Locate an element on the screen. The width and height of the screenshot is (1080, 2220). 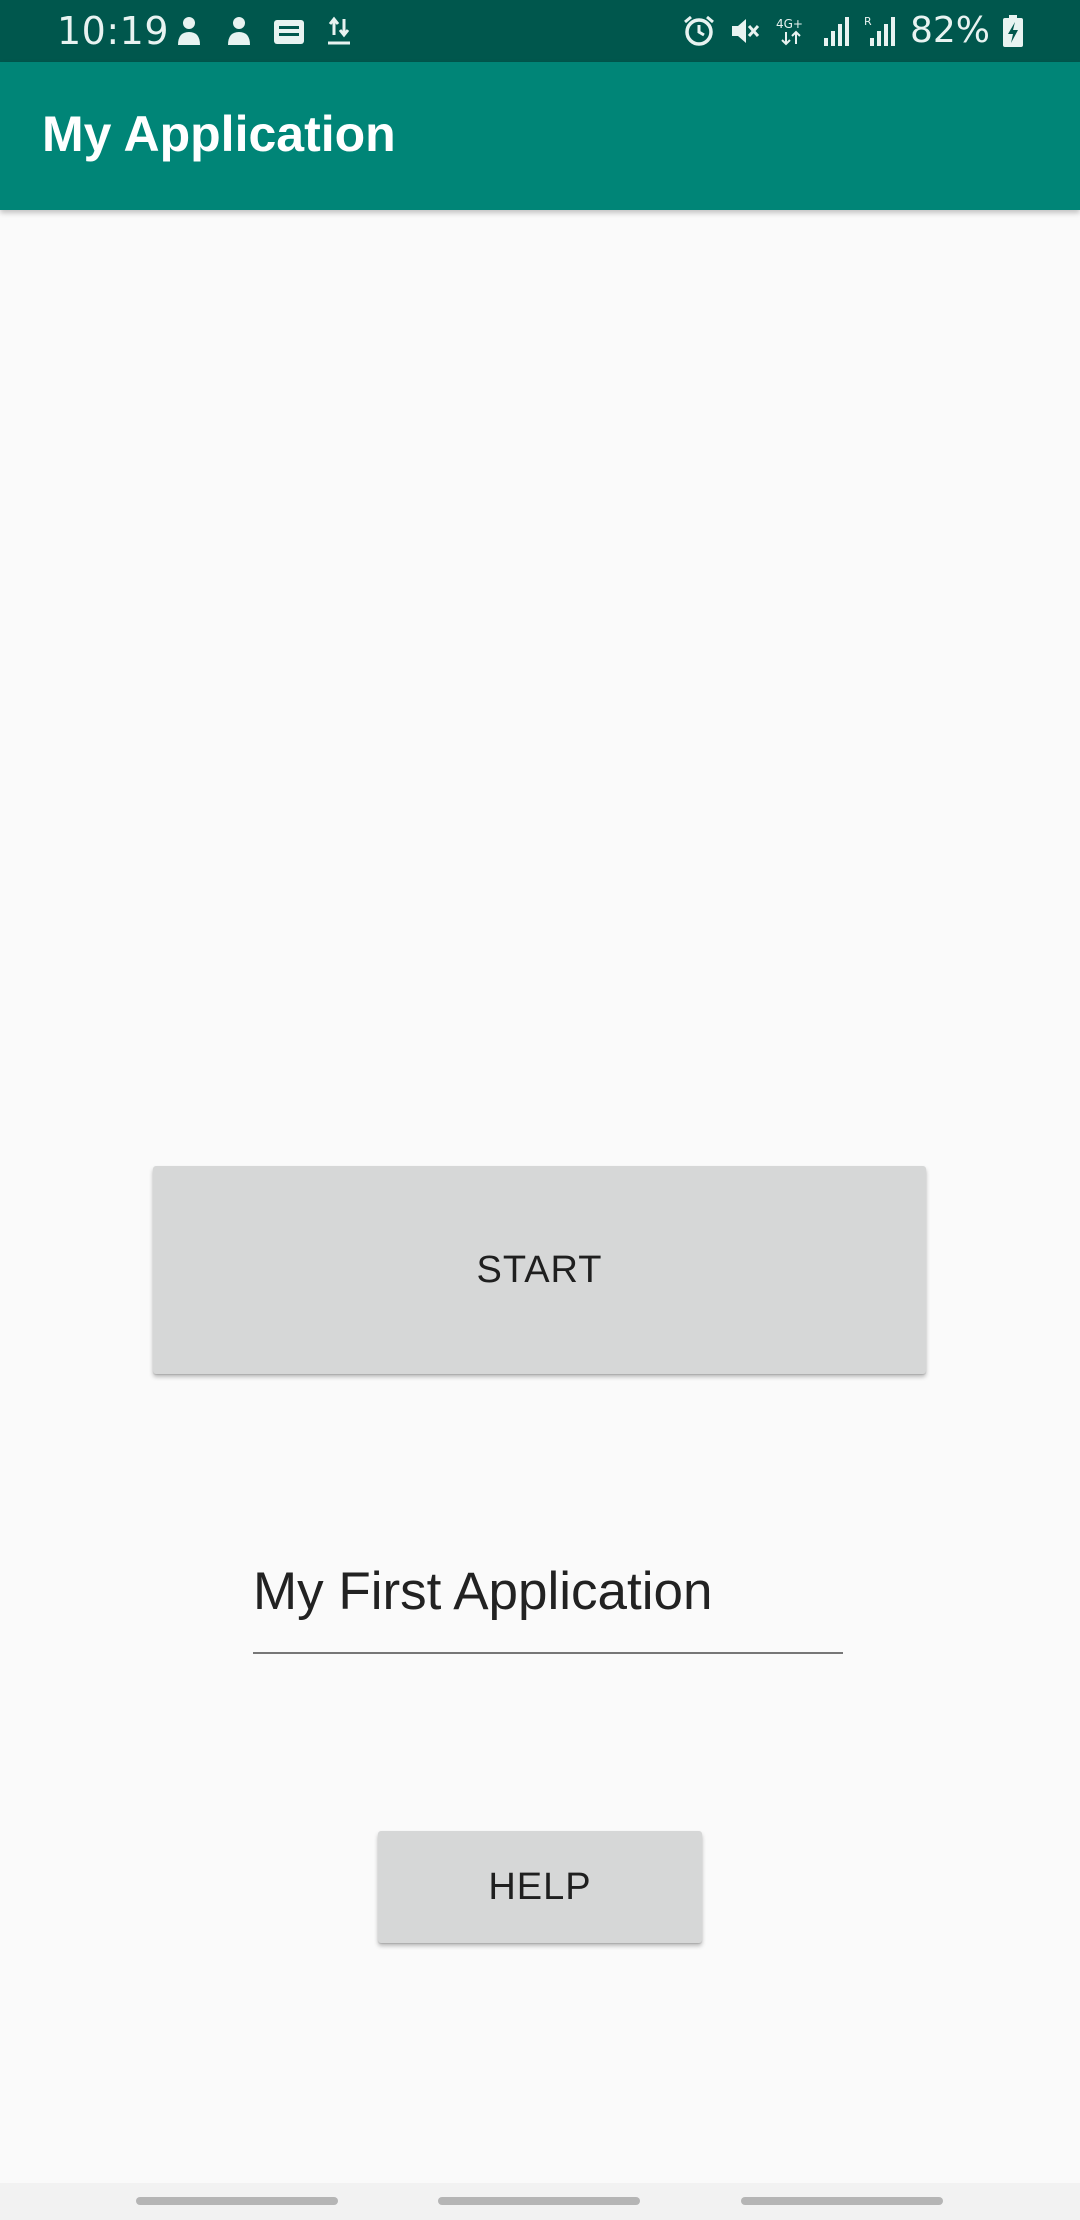
nav-home-handle is located at coordinates (539, 2201).